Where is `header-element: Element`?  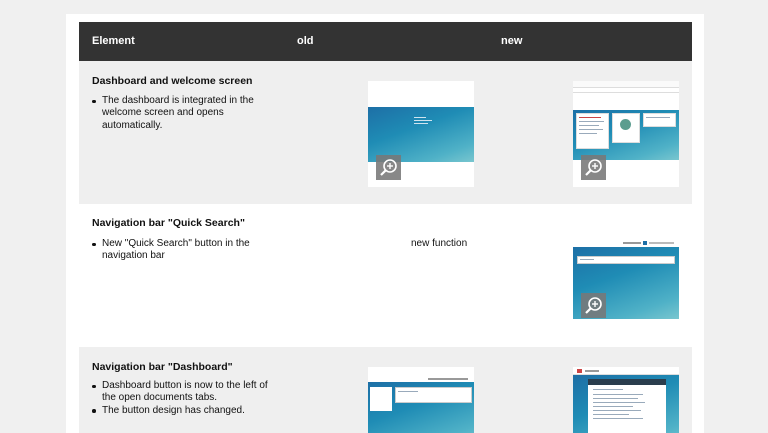 header-element: Element is located at coordinates (113, 41).